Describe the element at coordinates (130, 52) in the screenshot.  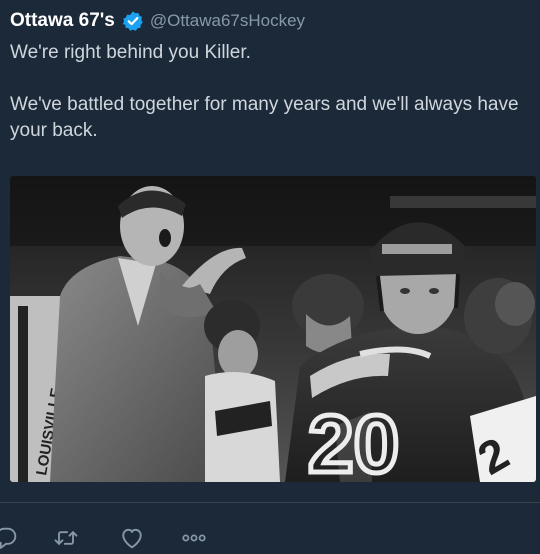
I see `tweet-text-line: We're right behind you Killer.` at that location.